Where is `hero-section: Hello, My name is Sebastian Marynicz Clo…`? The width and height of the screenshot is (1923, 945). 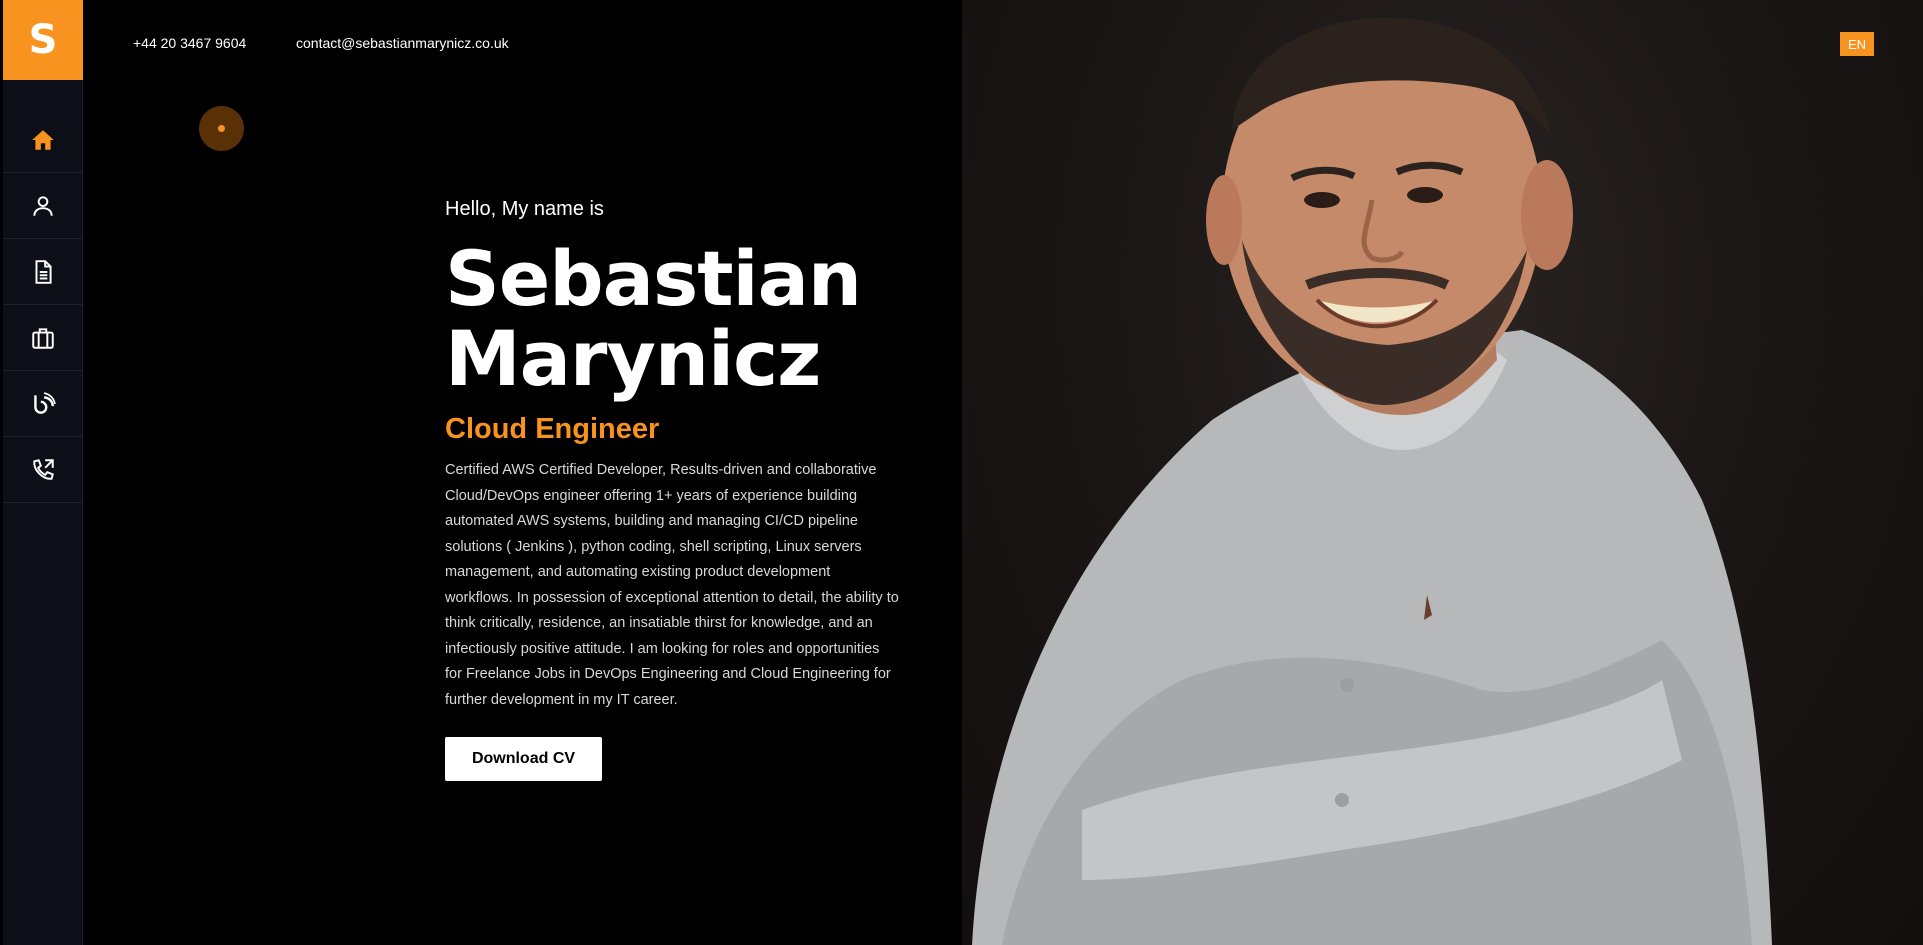 hero-section: Hello, My name is Sebastian Marynicz Clo… is located at coordinates (675, 489).